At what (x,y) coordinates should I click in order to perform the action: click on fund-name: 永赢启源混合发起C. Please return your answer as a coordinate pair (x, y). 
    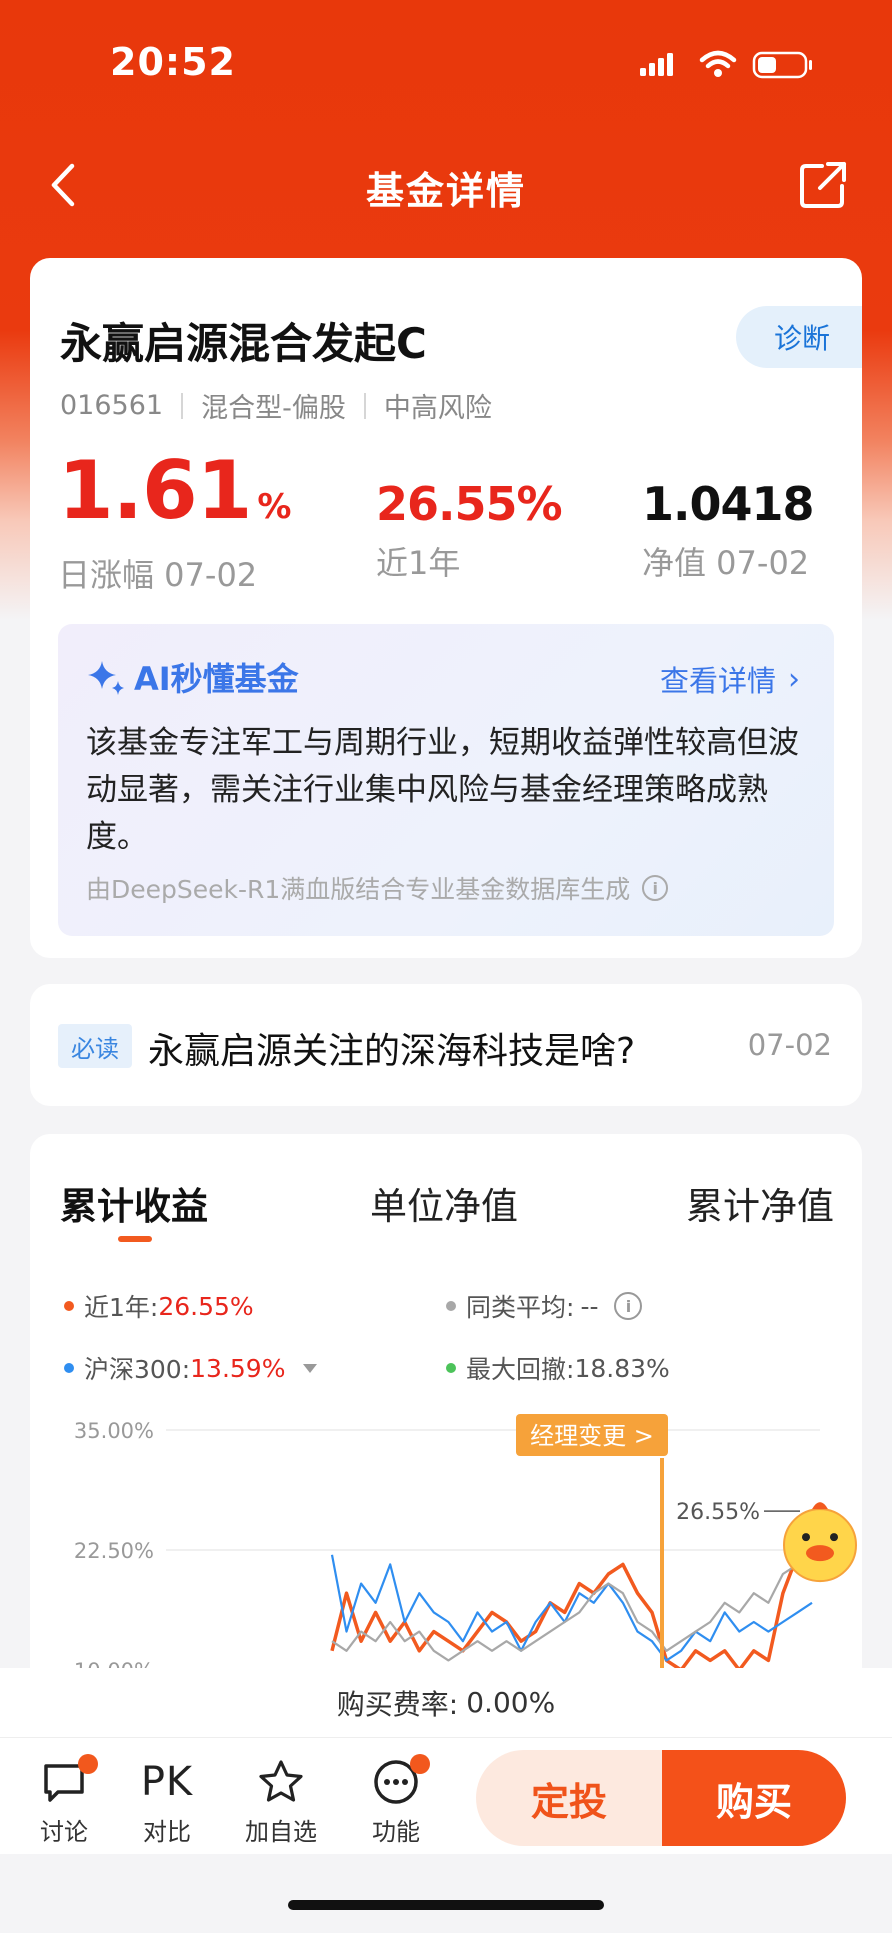
    Looking at the image, I should click on (243, 343).